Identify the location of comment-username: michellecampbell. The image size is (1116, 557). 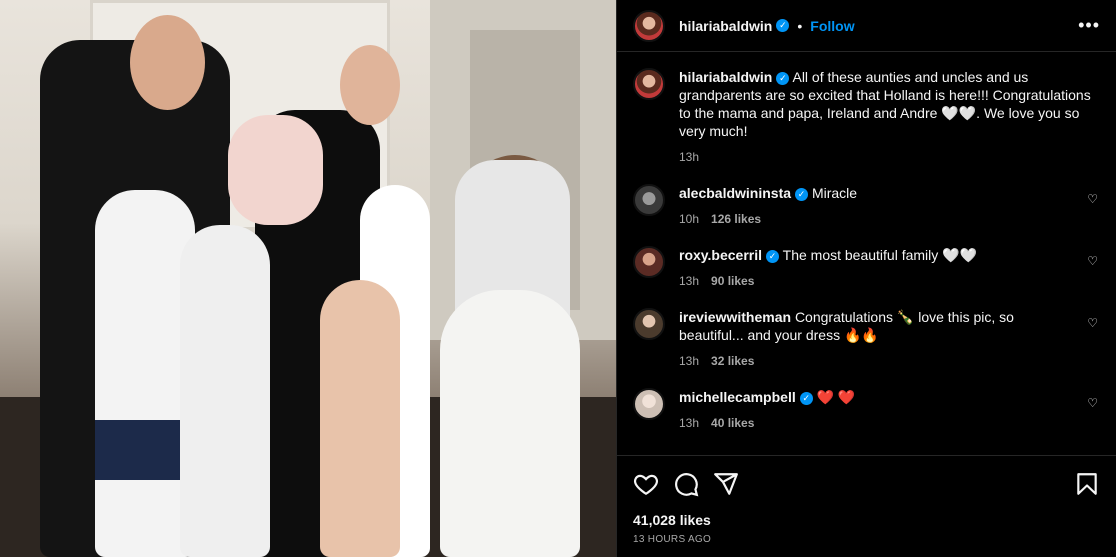
(737, 397).